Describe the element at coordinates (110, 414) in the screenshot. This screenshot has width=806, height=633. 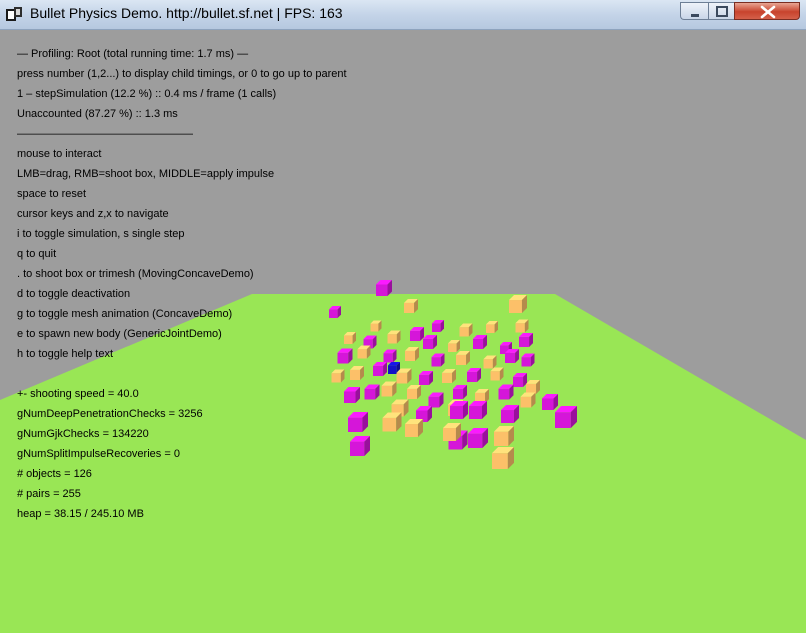
I see `hud-line: gNumDeepPenetrationChecks = 3256` at that location.